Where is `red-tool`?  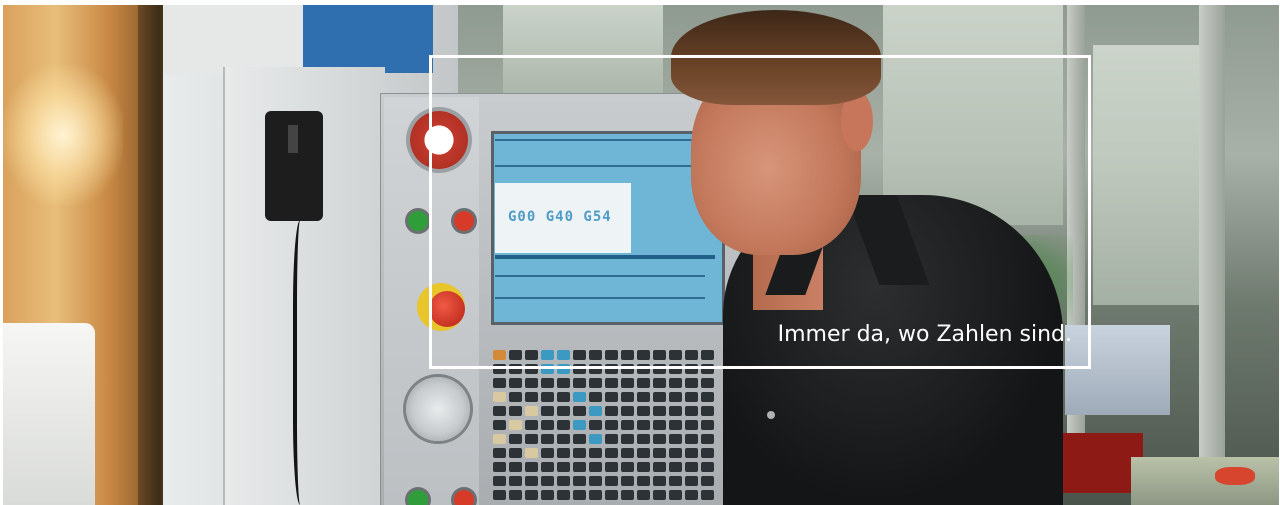 red-tool is located at coordinates (1235, 476).